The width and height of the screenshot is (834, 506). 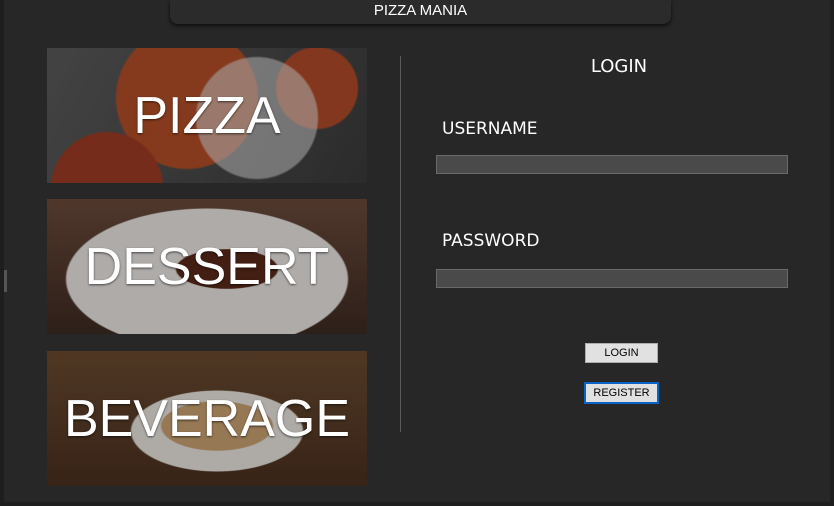 What do you see at coordinates (490, 129) in the screenshot?
I see `username-label: USERNAME` at bounding box center [490, 129].